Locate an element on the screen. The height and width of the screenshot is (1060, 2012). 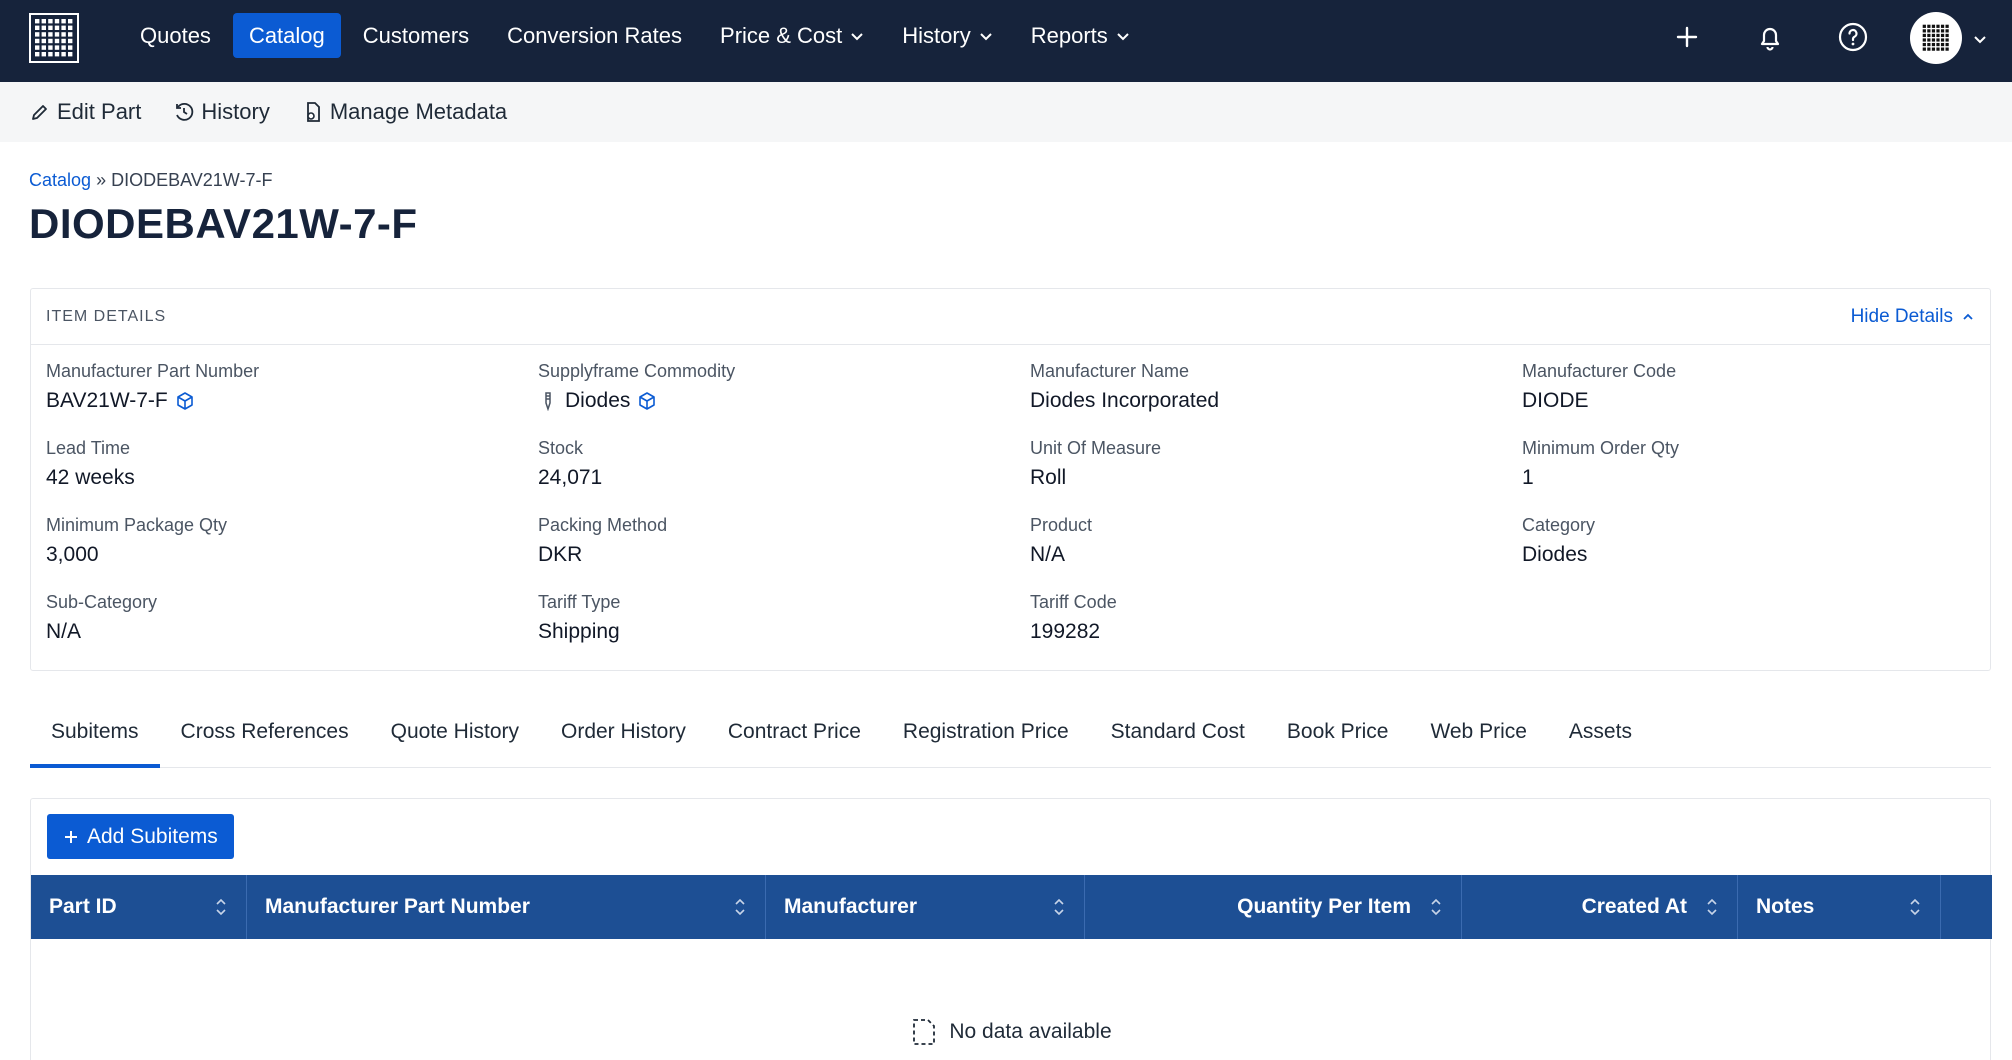
nav-item-history: History is located at coordinates (947, 35).